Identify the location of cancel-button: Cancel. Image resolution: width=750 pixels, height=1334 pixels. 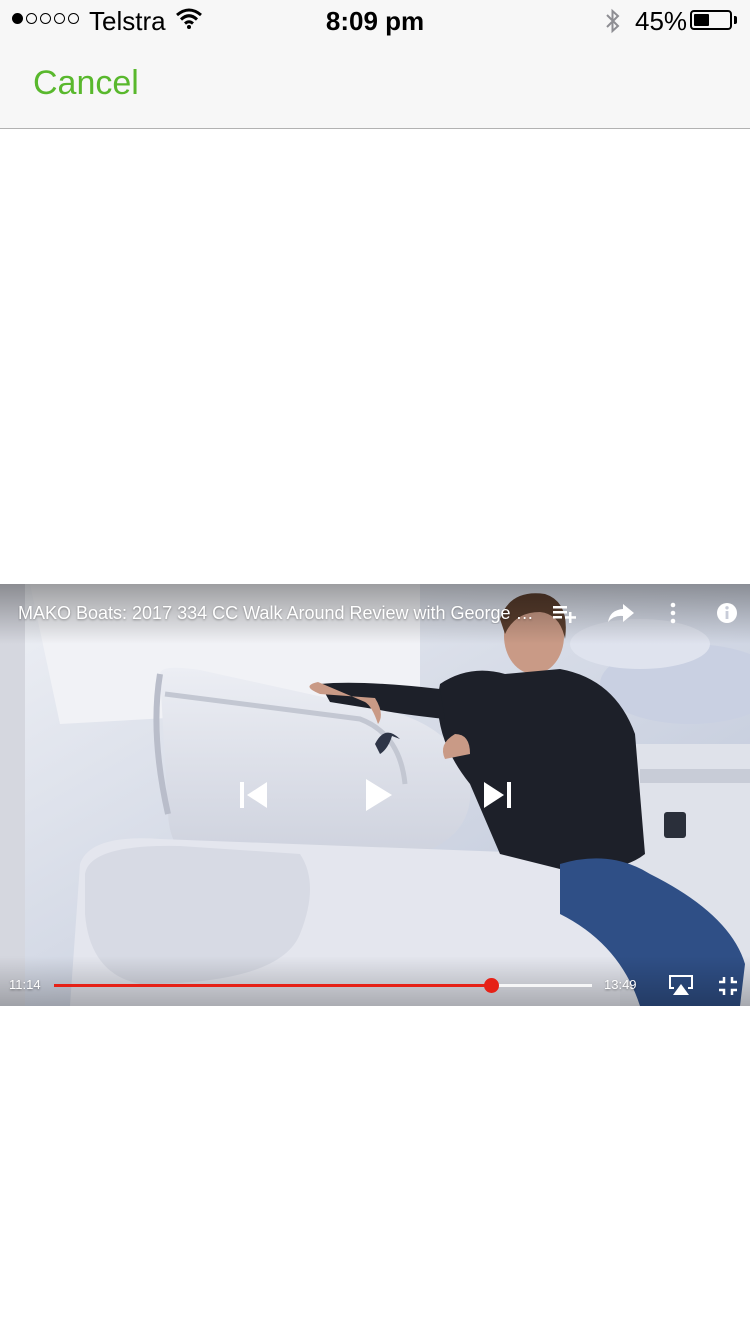
(86, 83).